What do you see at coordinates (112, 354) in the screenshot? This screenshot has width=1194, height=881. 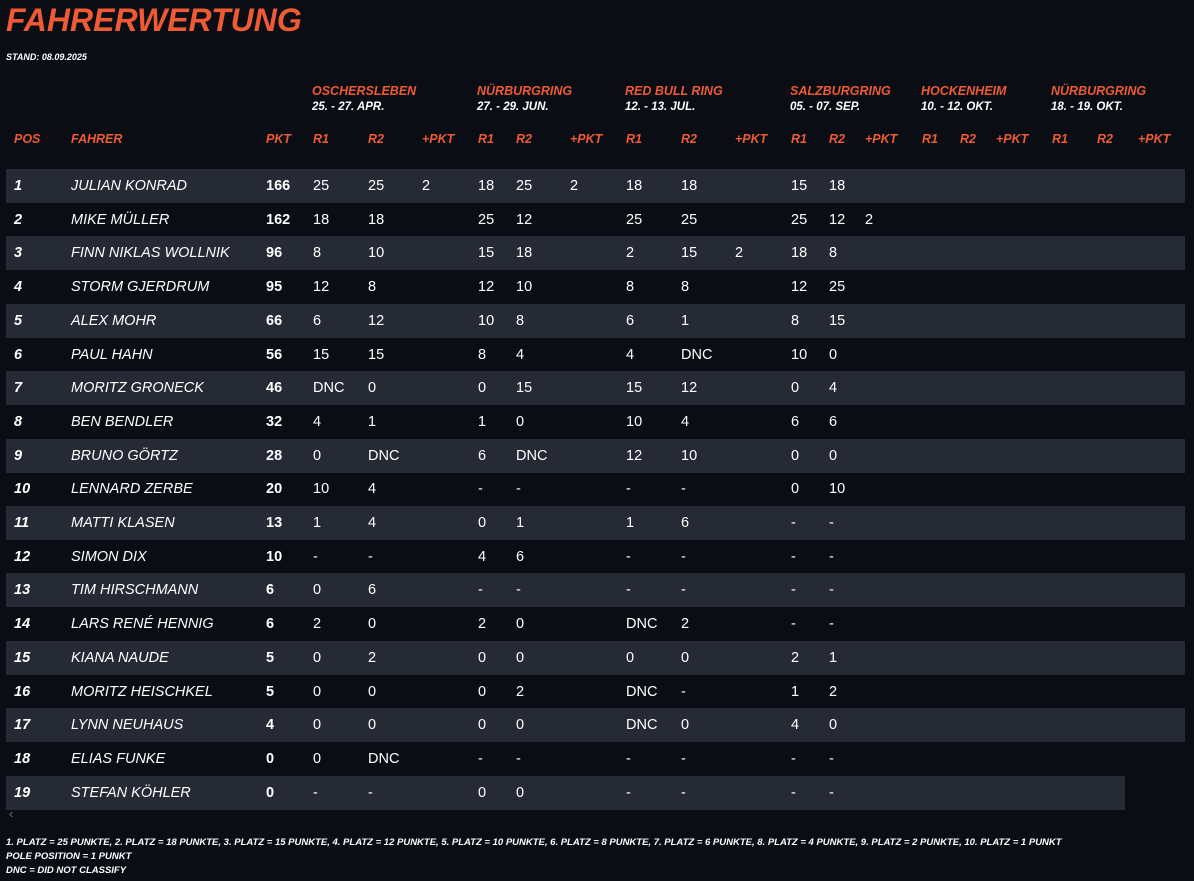 I see `driver-name: PAUL HAHN` at bounding box center [112, 354].